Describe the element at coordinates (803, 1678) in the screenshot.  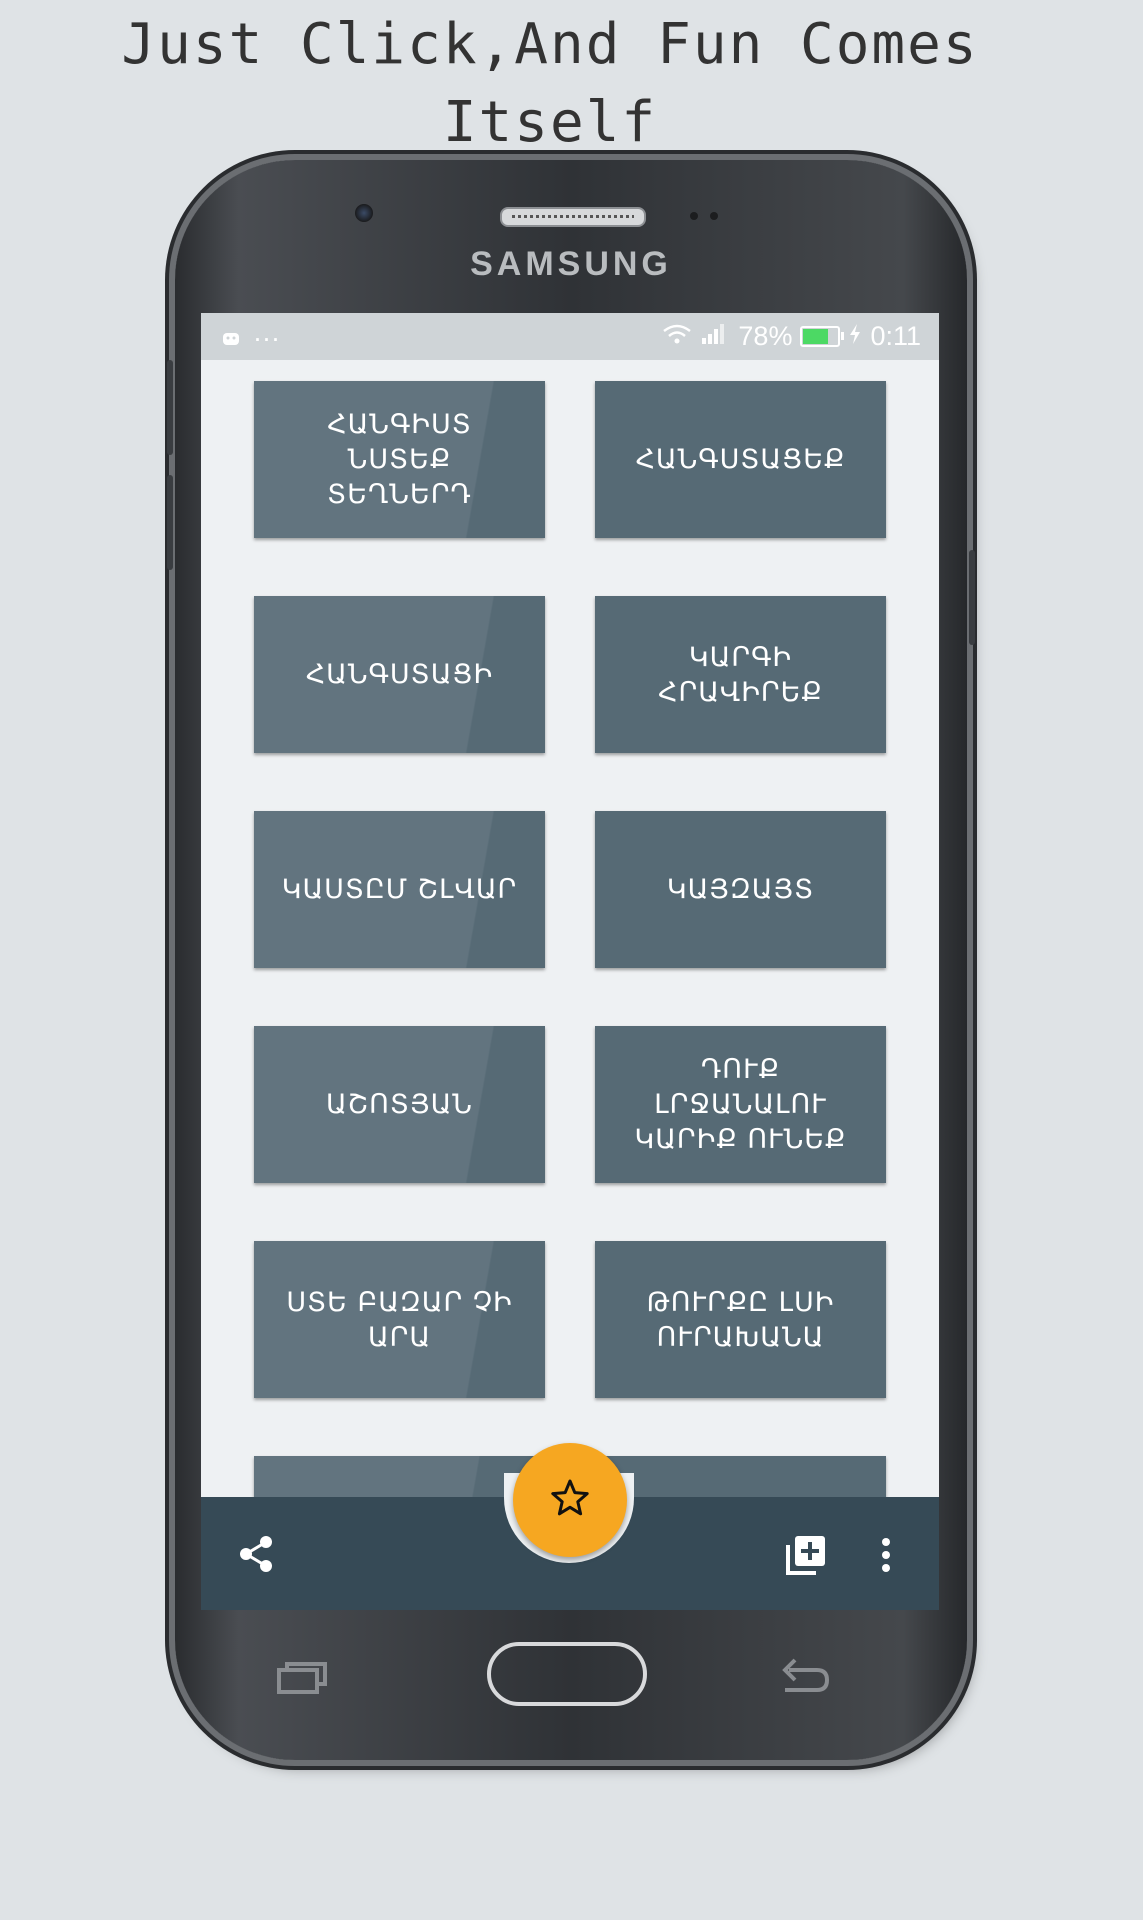
I see `back-icon` at that location.